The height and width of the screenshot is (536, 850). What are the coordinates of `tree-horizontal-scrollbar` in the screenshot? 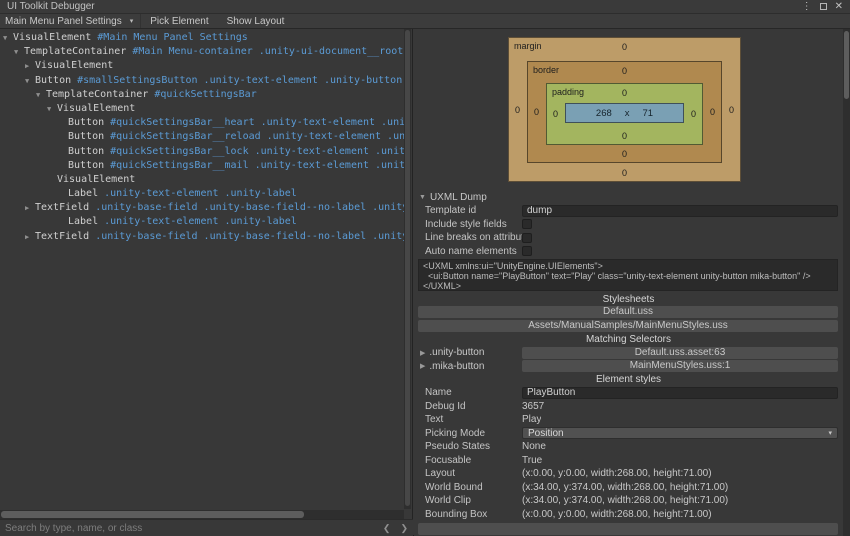 It's located at (202, 514).